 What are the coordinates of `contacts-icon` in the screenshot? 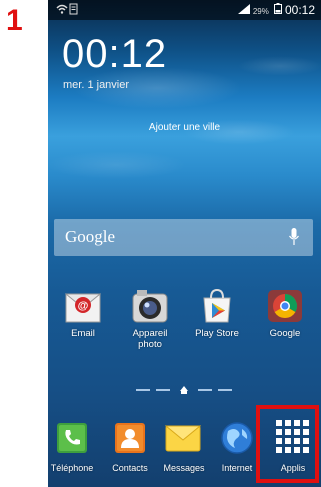 It's located at (130, 438).